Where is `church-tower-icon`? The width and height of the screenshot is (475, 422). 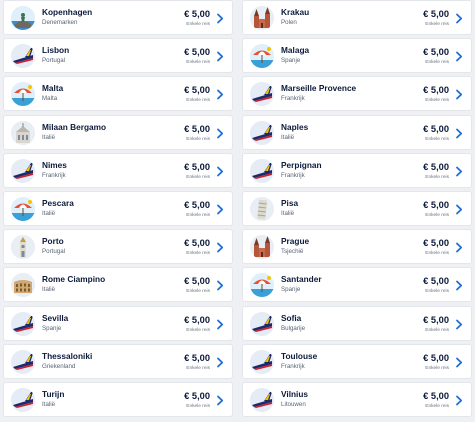
church-tower-icon is located at coordinates (23, 247).